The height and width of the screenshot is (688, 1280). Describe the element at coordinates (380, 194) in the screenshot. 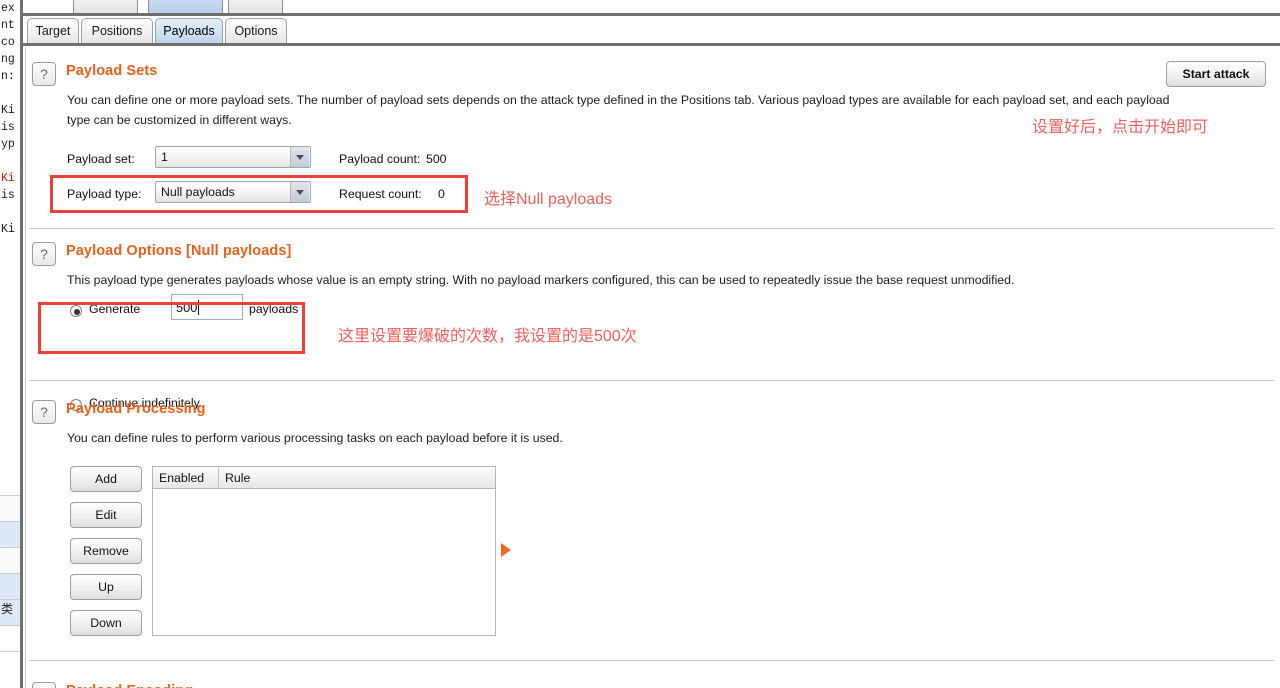

I see `request-count-label: Request count:` at that location.